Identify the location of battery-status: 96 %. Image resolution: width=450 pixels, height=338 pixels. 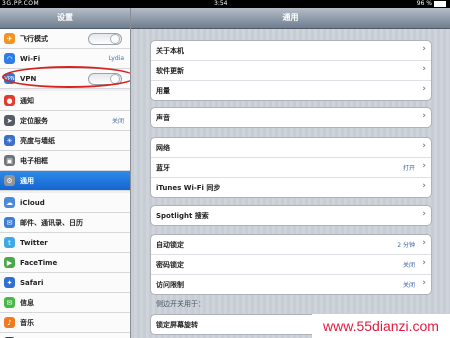
(431, 4).